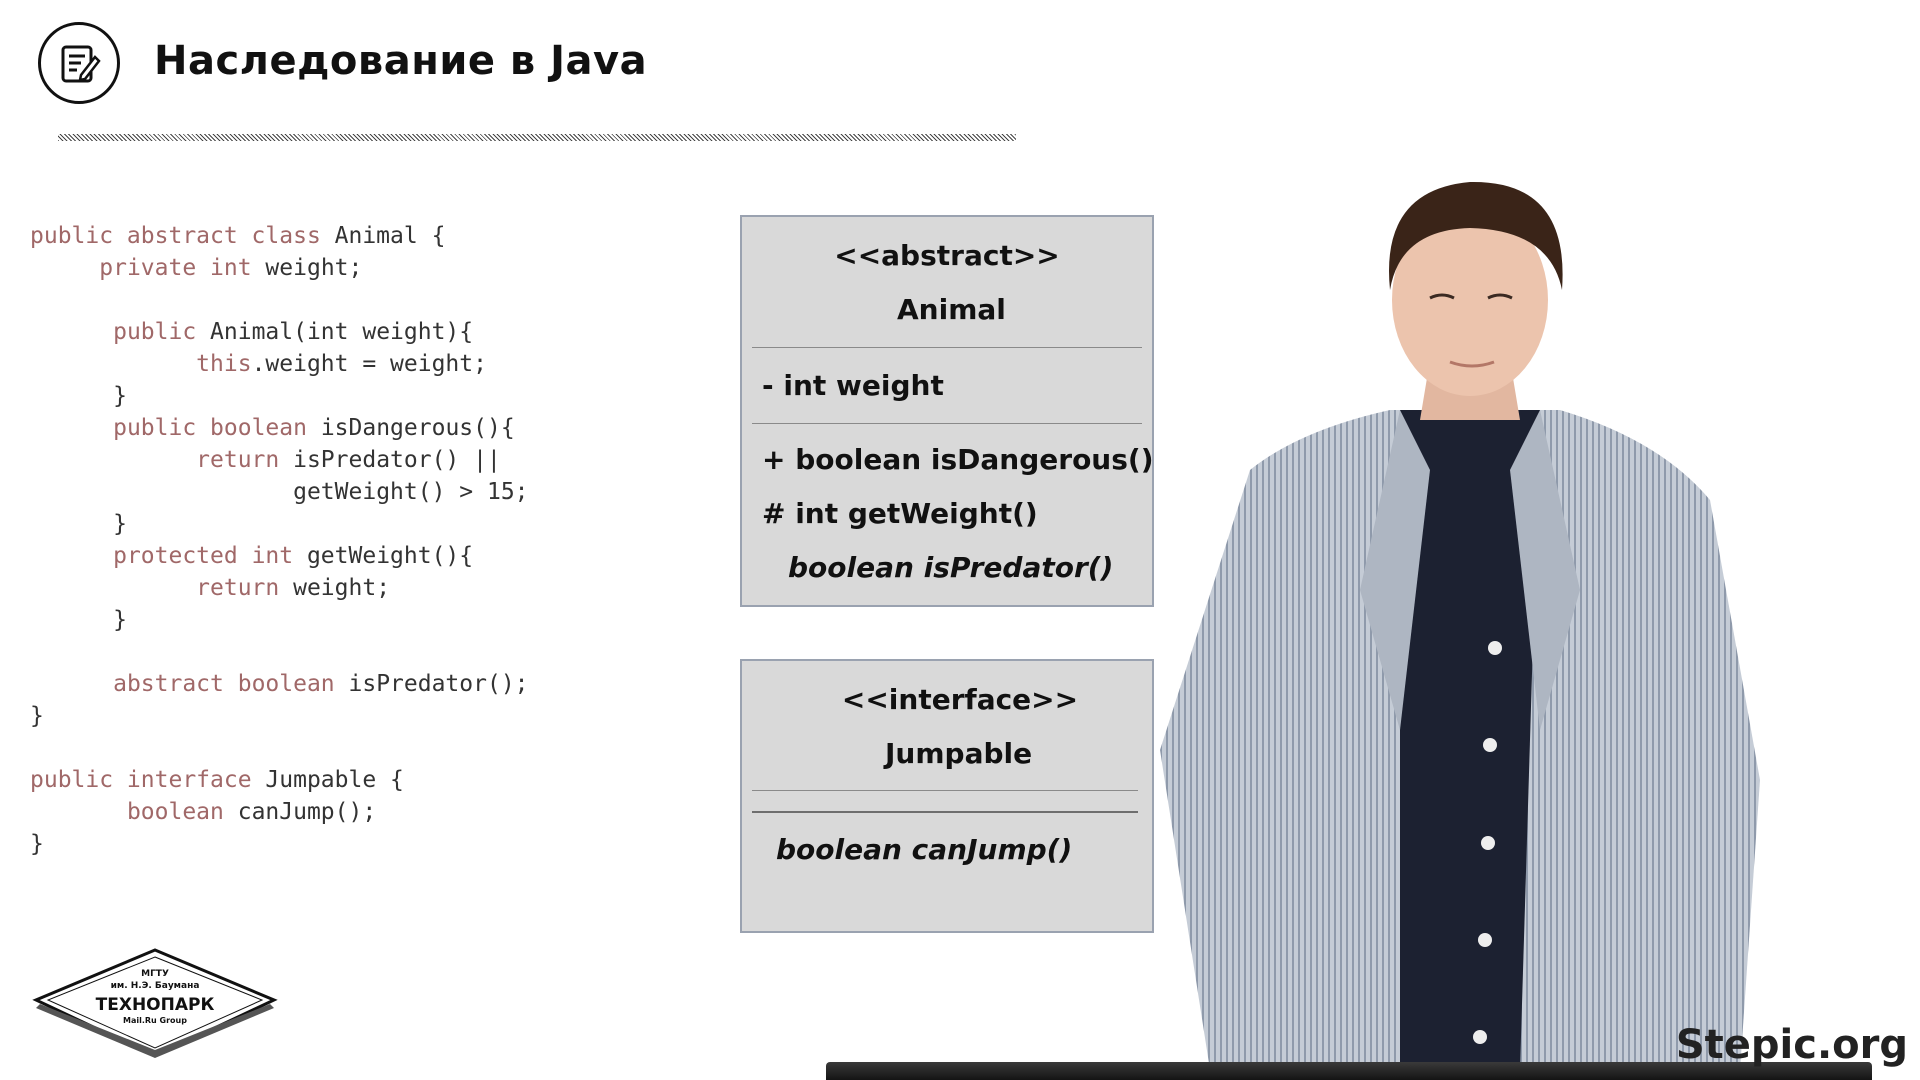 The width and height of the screenshot is (1920, 1080). I want to click on logo-name: ТЕХНОПАРК, so click(155, 1005).